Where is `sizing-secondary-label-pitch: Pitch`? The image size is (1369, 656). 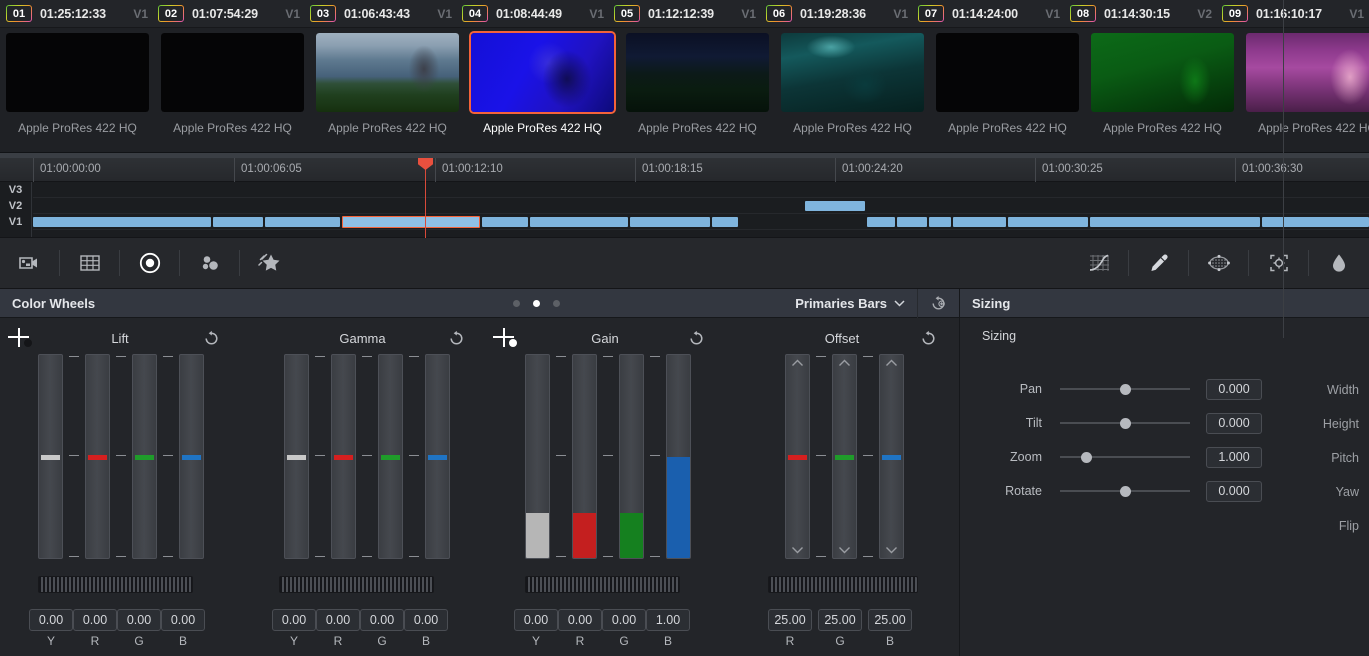 sizing-secondary-label-pitch: Pitch is located at coordinates (1345, 458).